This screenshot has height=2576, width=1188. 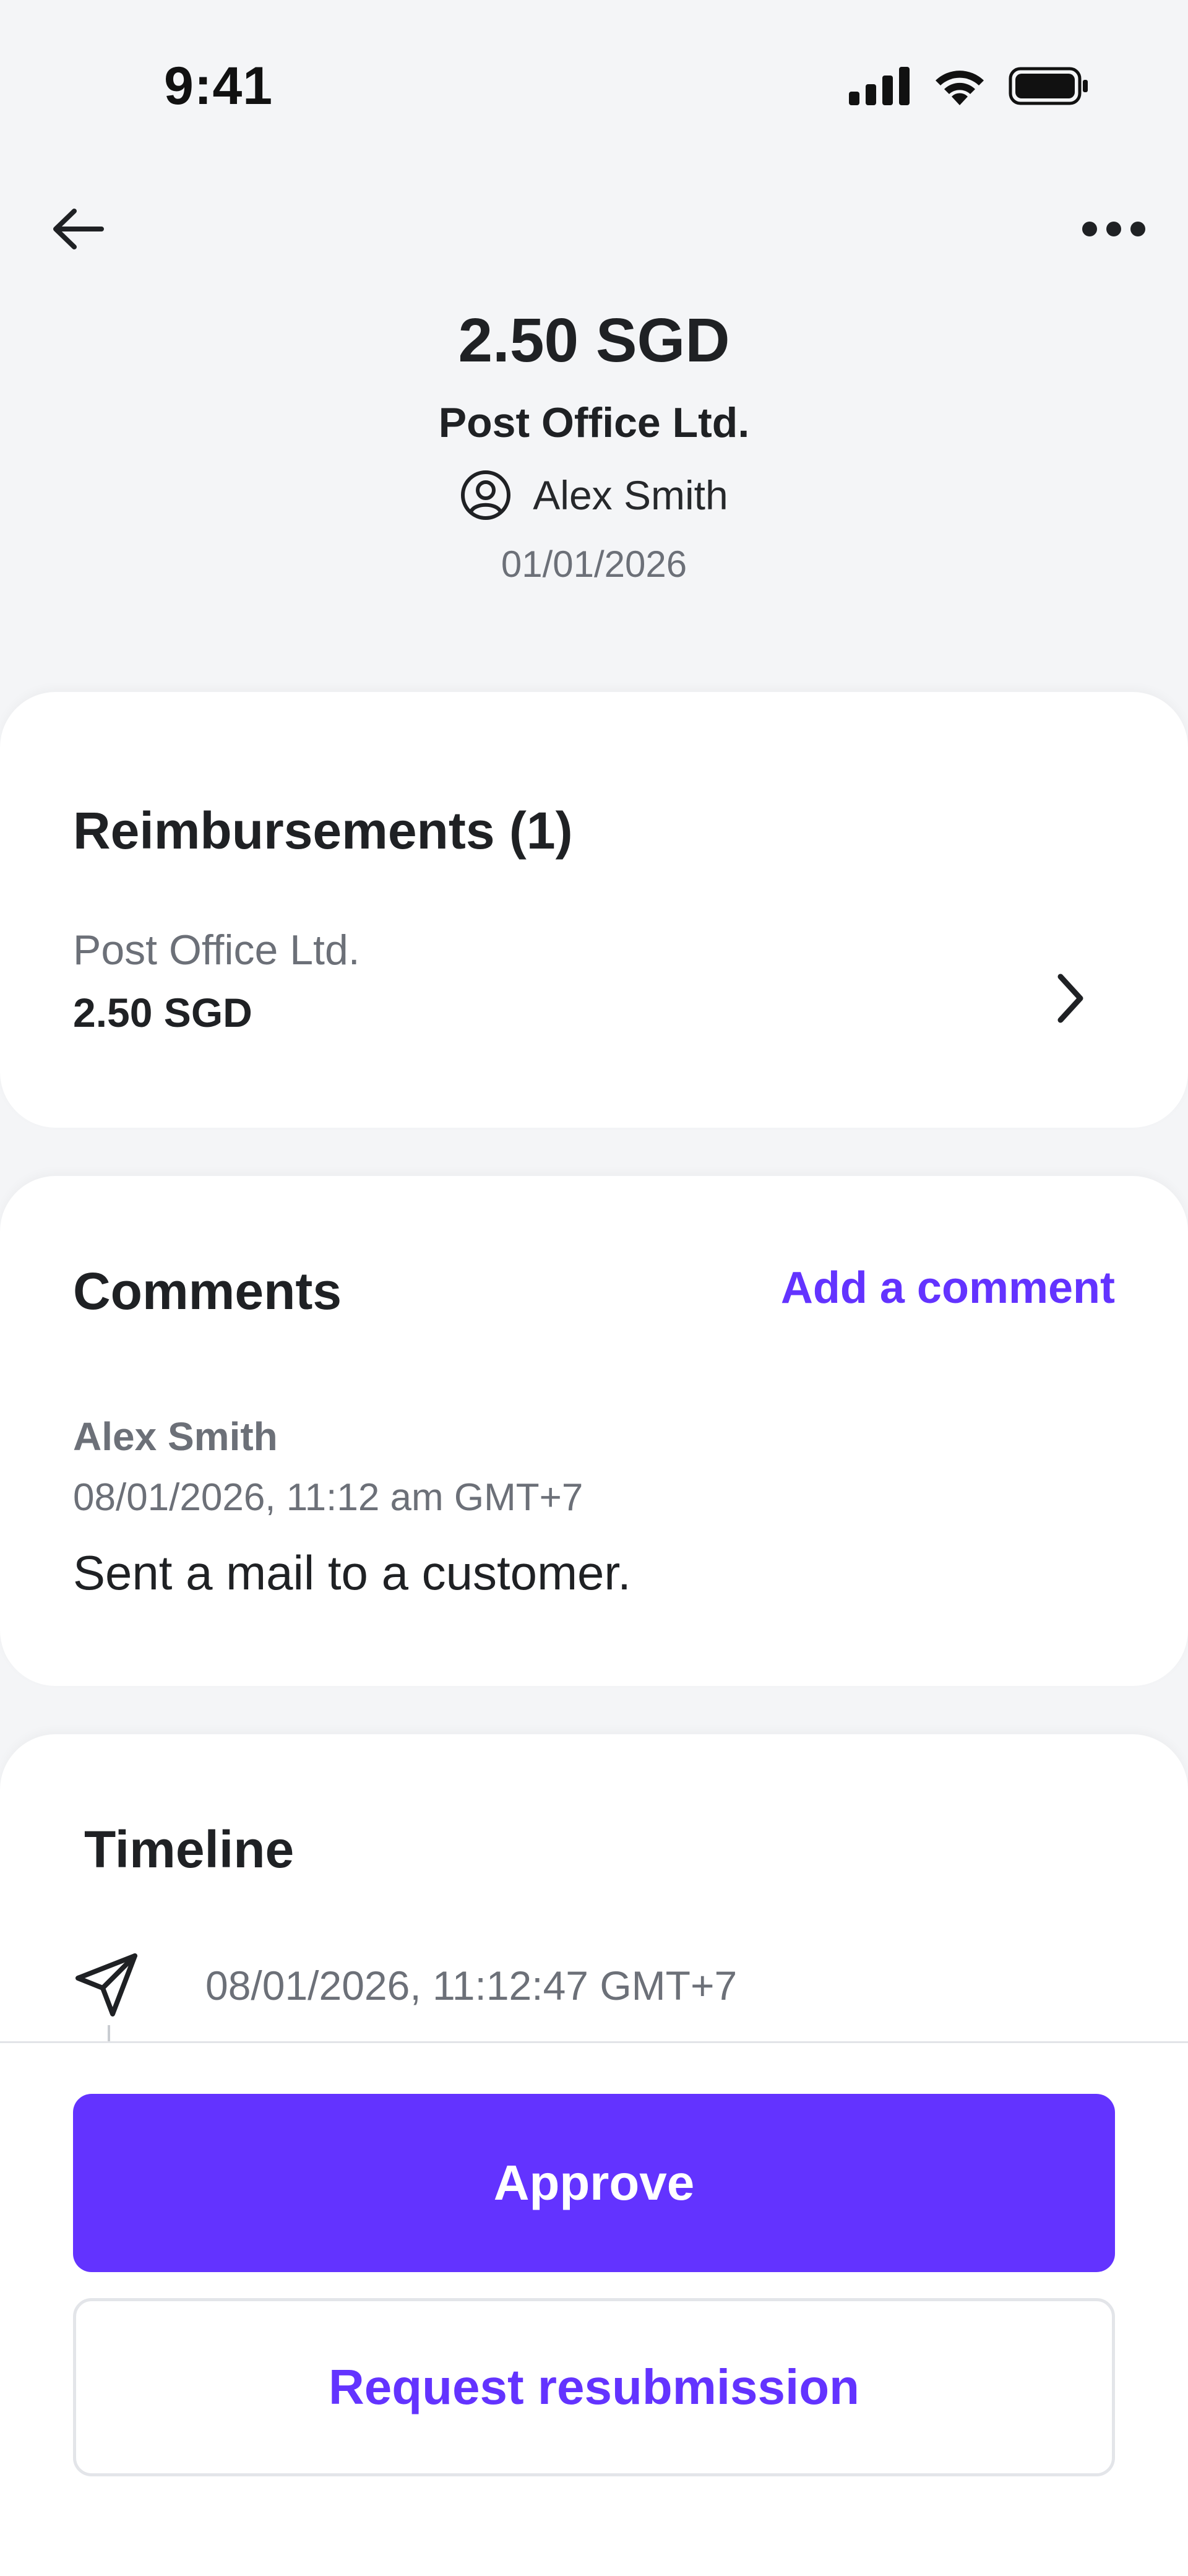 What do you see at coordinates (216, 950) in the screenshot?
I see `reimbursement-merchant: Post Office Ltd.` at bounding box center [216, 950].